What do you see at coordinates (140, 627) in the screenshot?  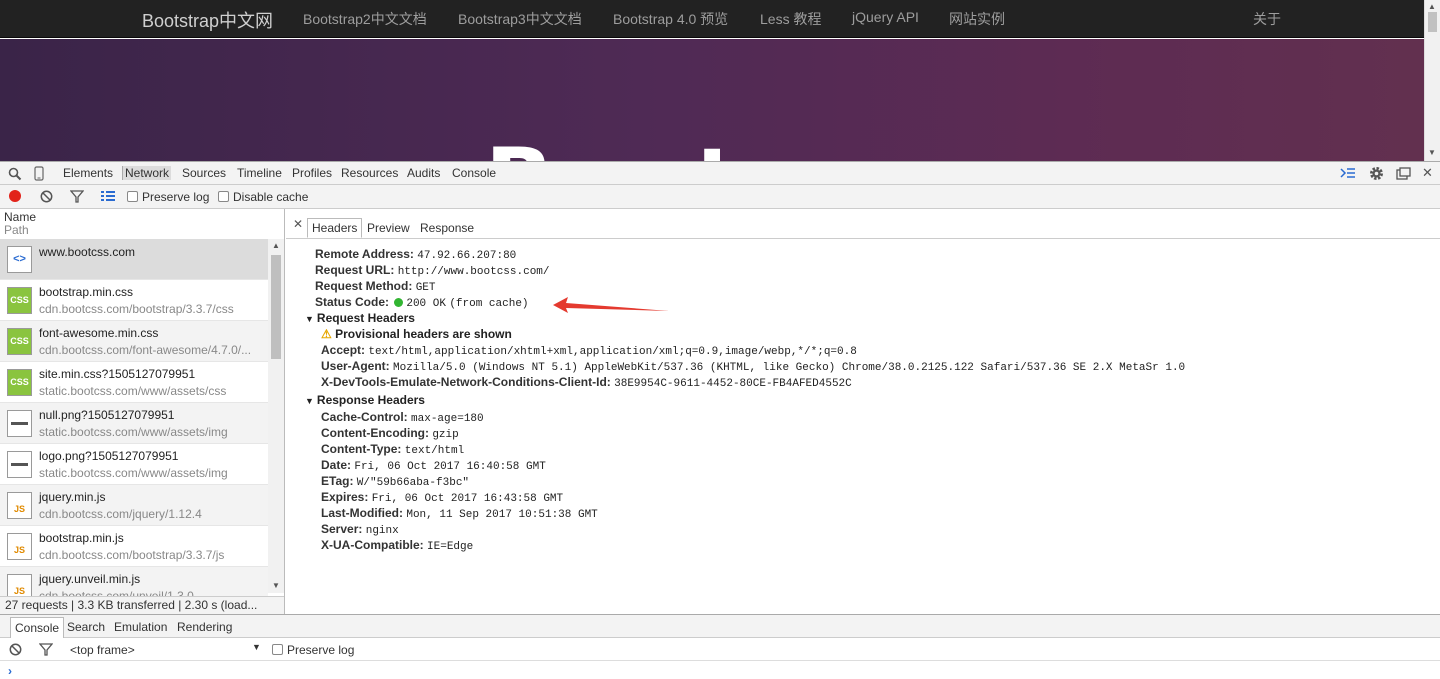 I see `drawer-tab-emulation: Emulation` at bounding box center [140, 627].